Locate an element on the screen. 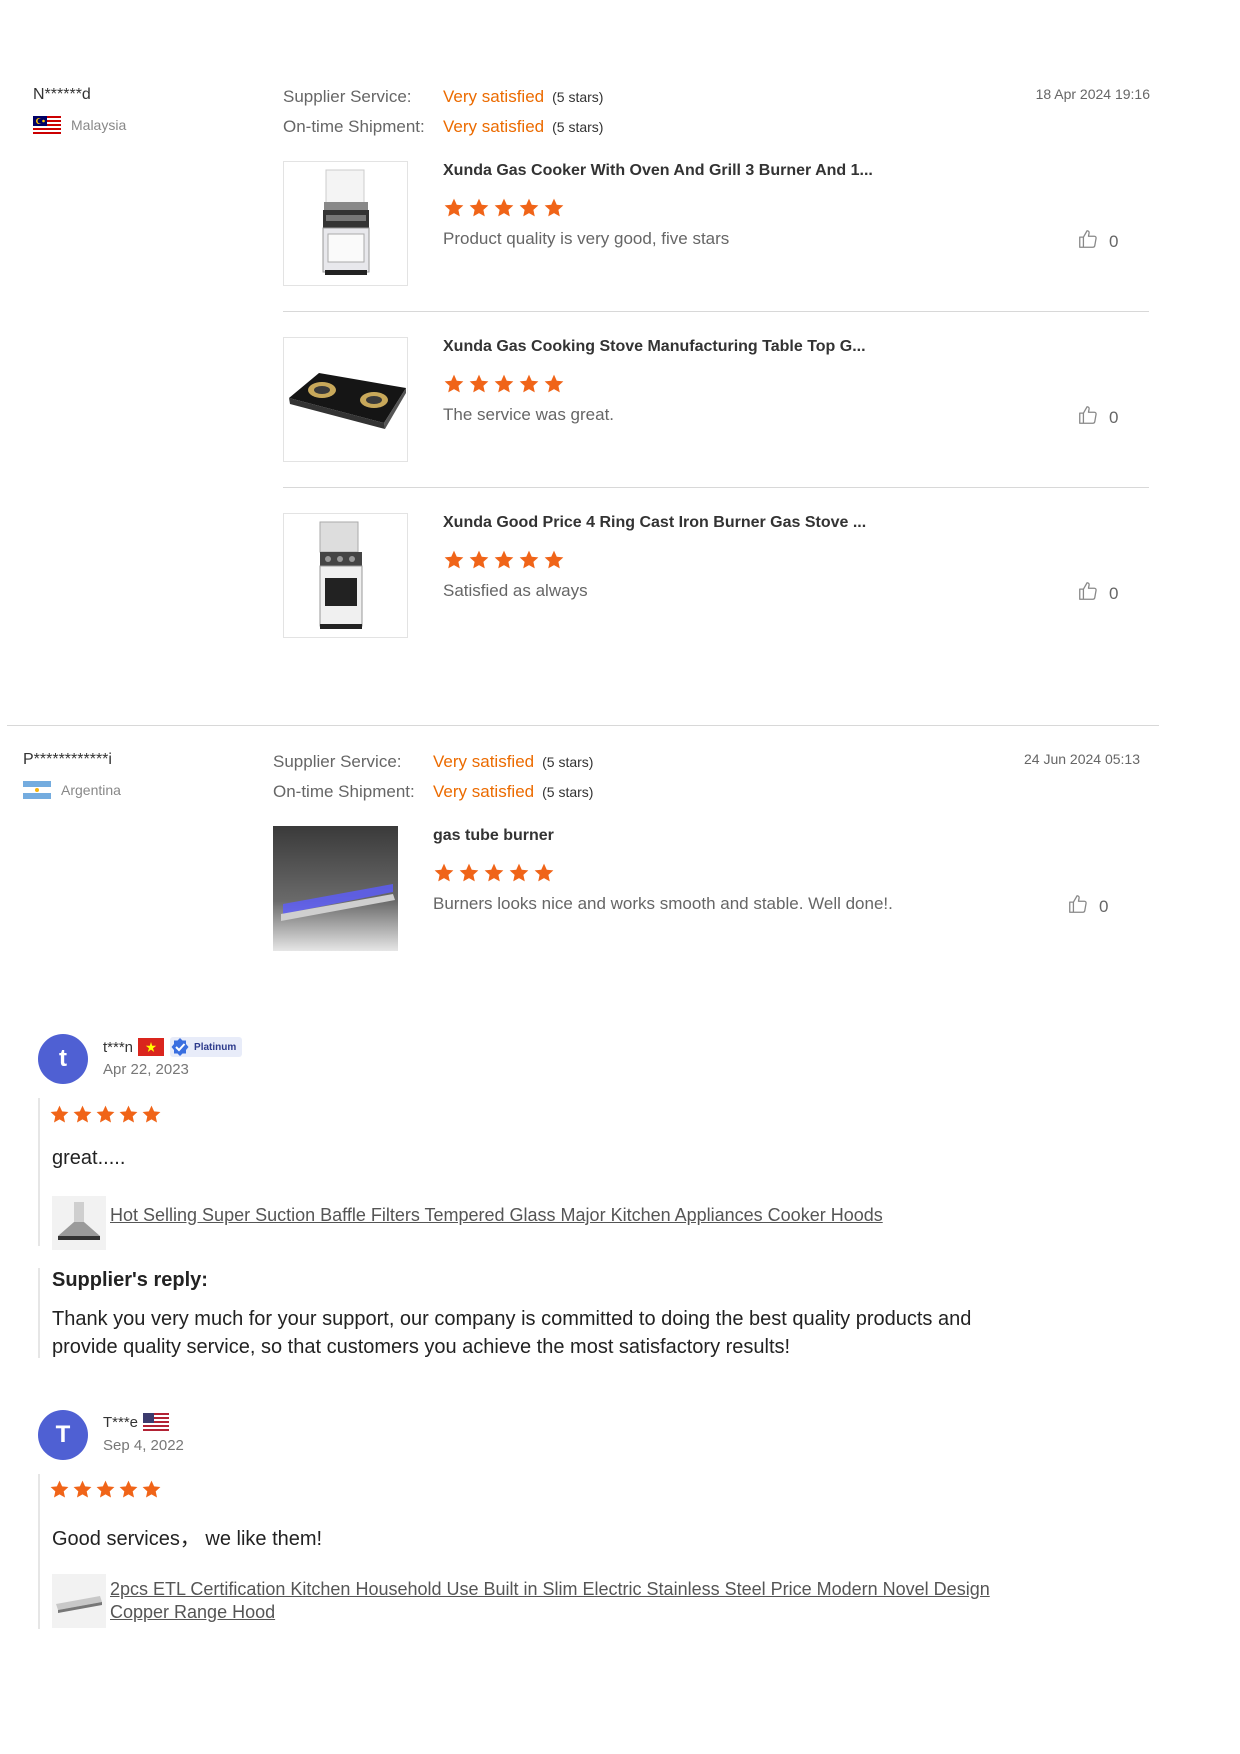 Image resolution: width=1240 pixels, height=1754 pixels. review-date: 18 Apr 2024 19:16 is located at coordinates (1092, 94).